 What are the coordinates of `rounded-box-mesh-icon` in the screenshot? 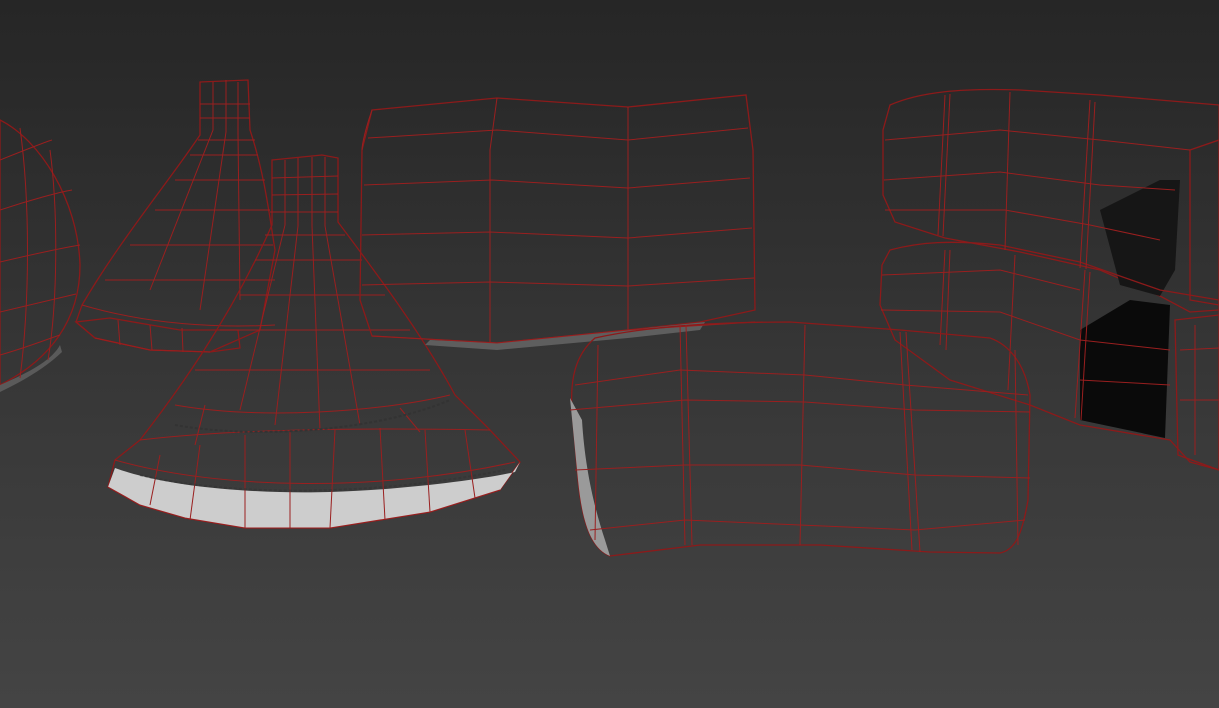 It's located at (800, 439).